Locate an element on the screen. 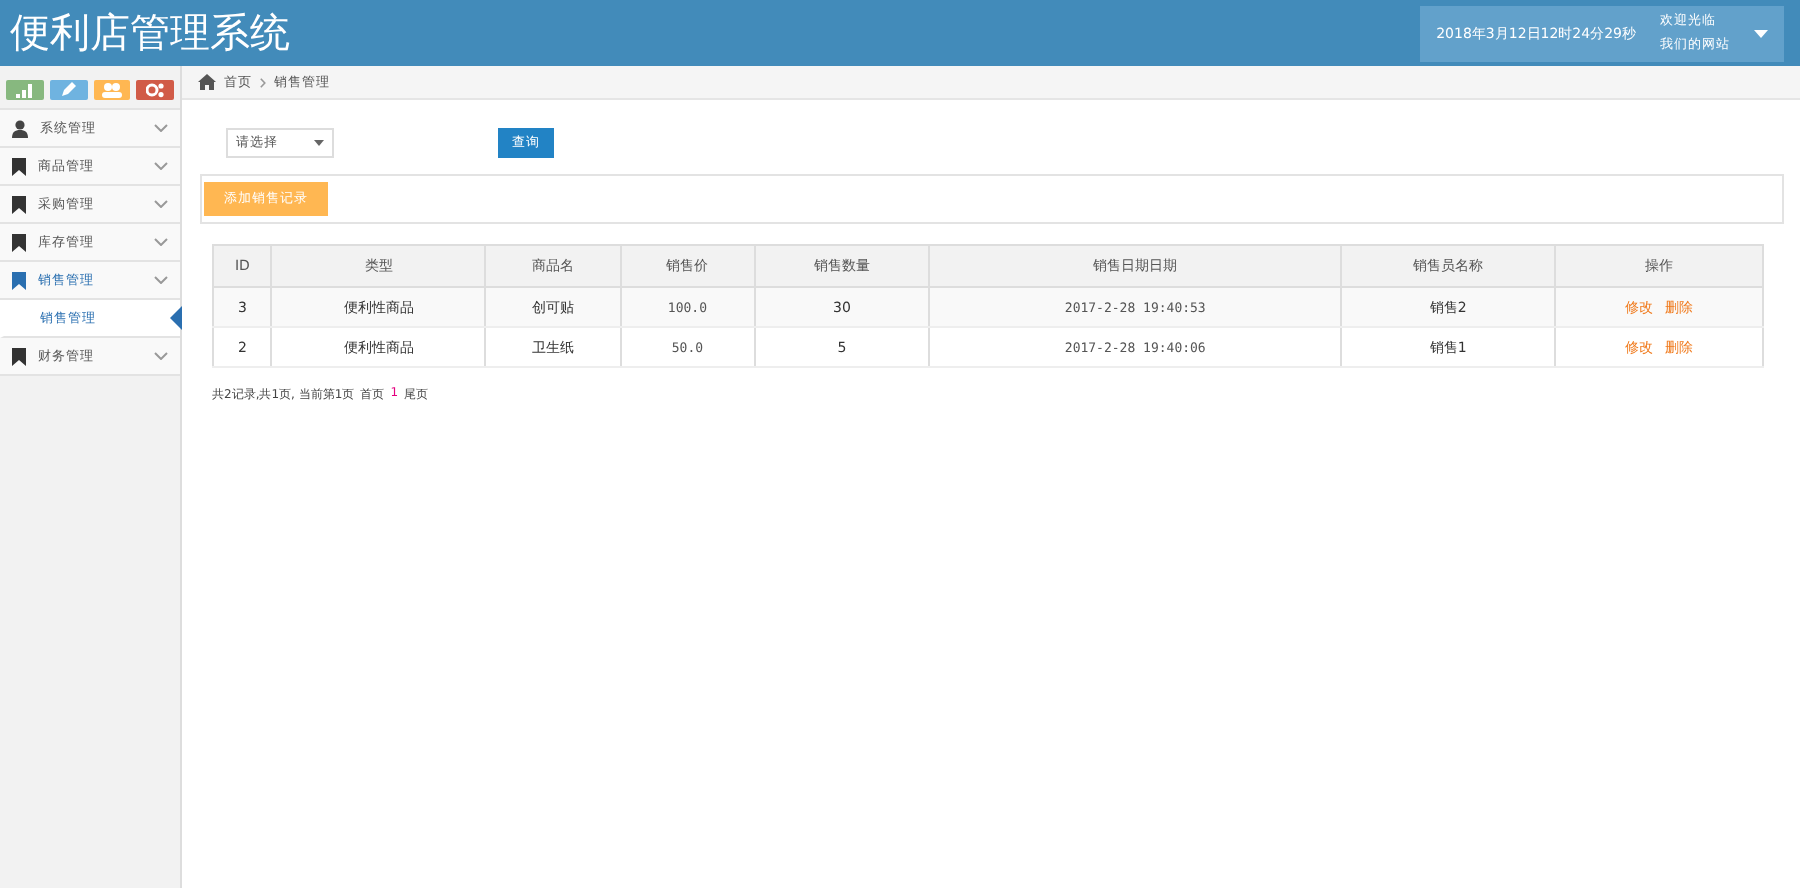  settings-shortcut-button is located at coordinates (155, 90).